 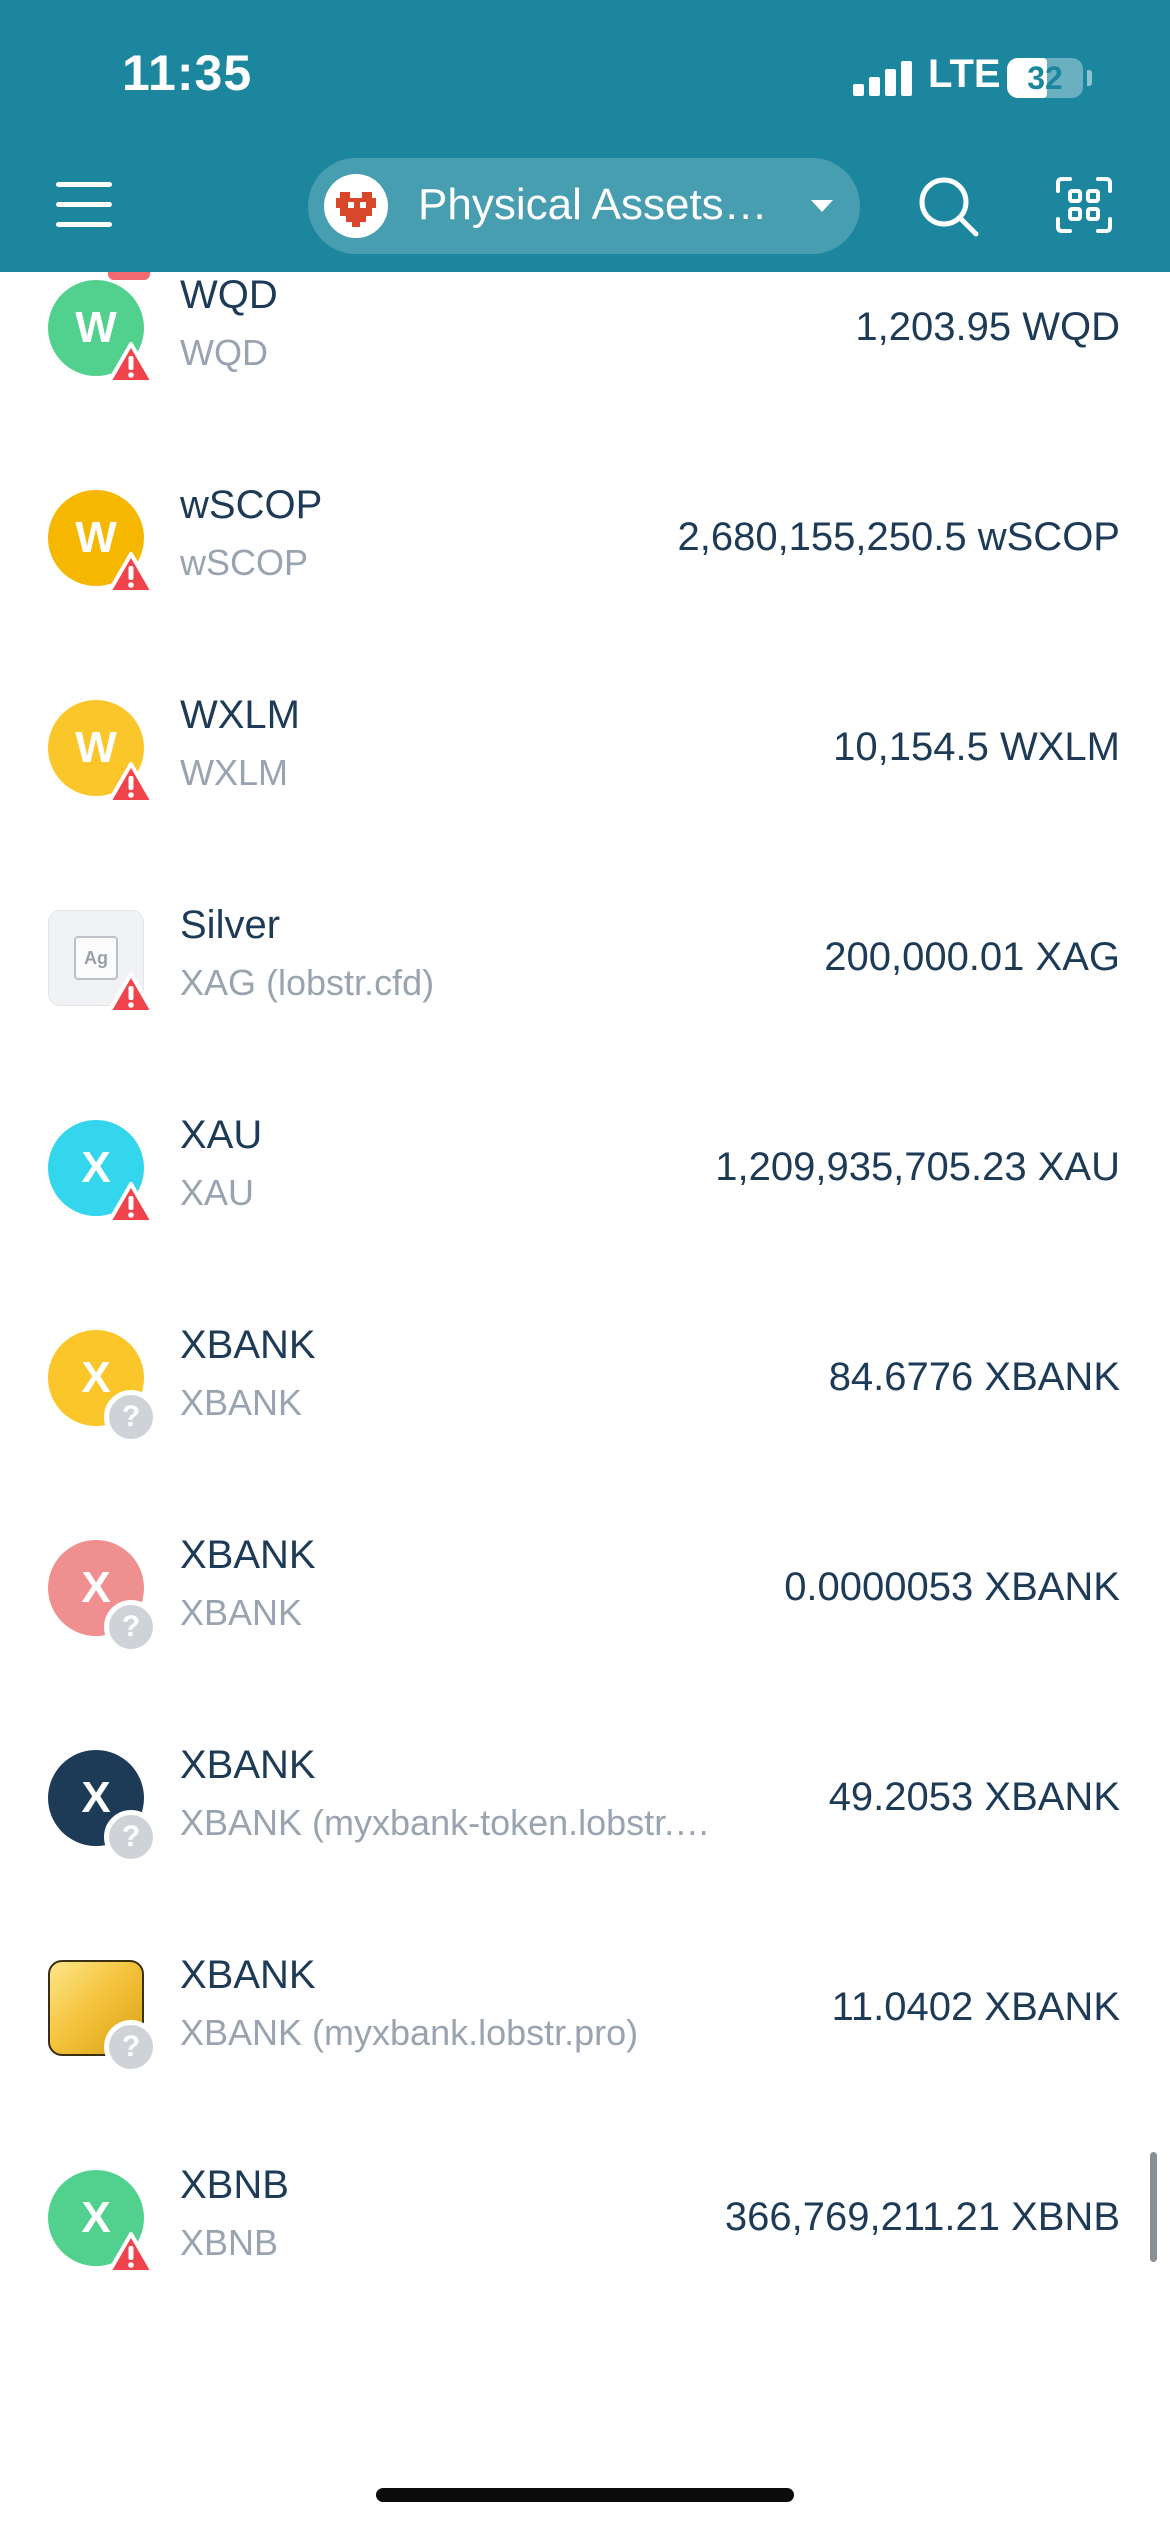 What do you see at coordinates (585, 2218) in the screenshot?
I see `asset-row: X XBNB XBNB 366,769,211.21 XBNB` at bounding box center [585, 2218].